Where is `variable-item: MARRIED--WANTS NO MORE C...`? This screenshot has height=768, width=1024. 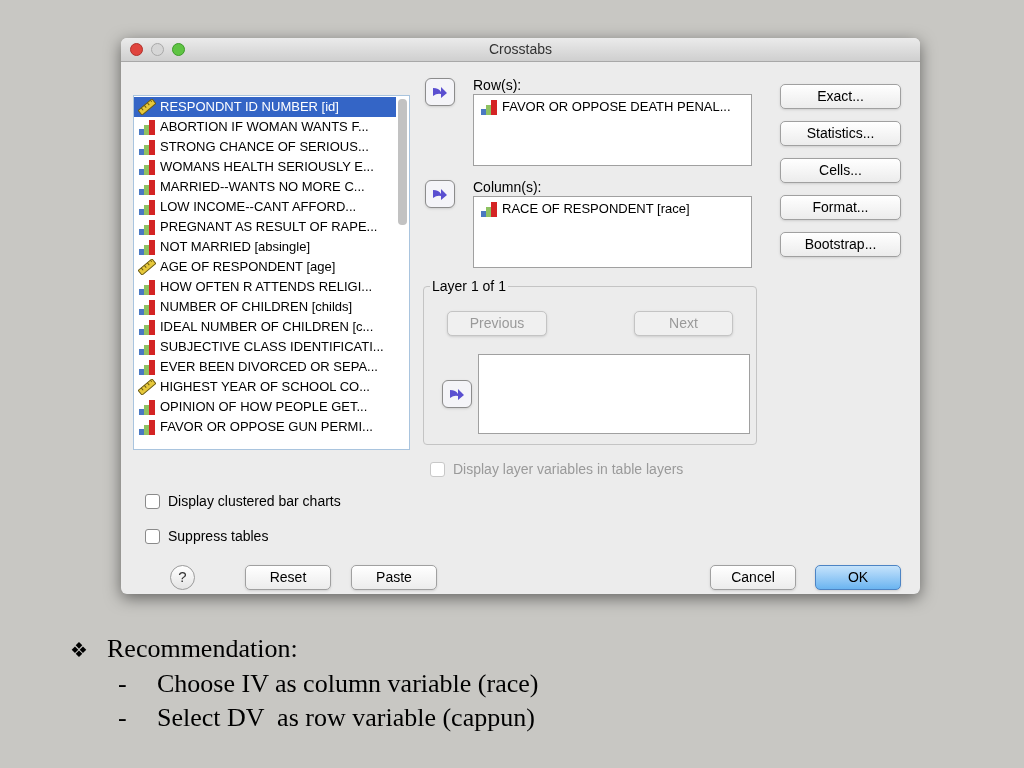 variable-item: MARRIED--WANTS NO MORE C... is located at coordinates (265, 187).